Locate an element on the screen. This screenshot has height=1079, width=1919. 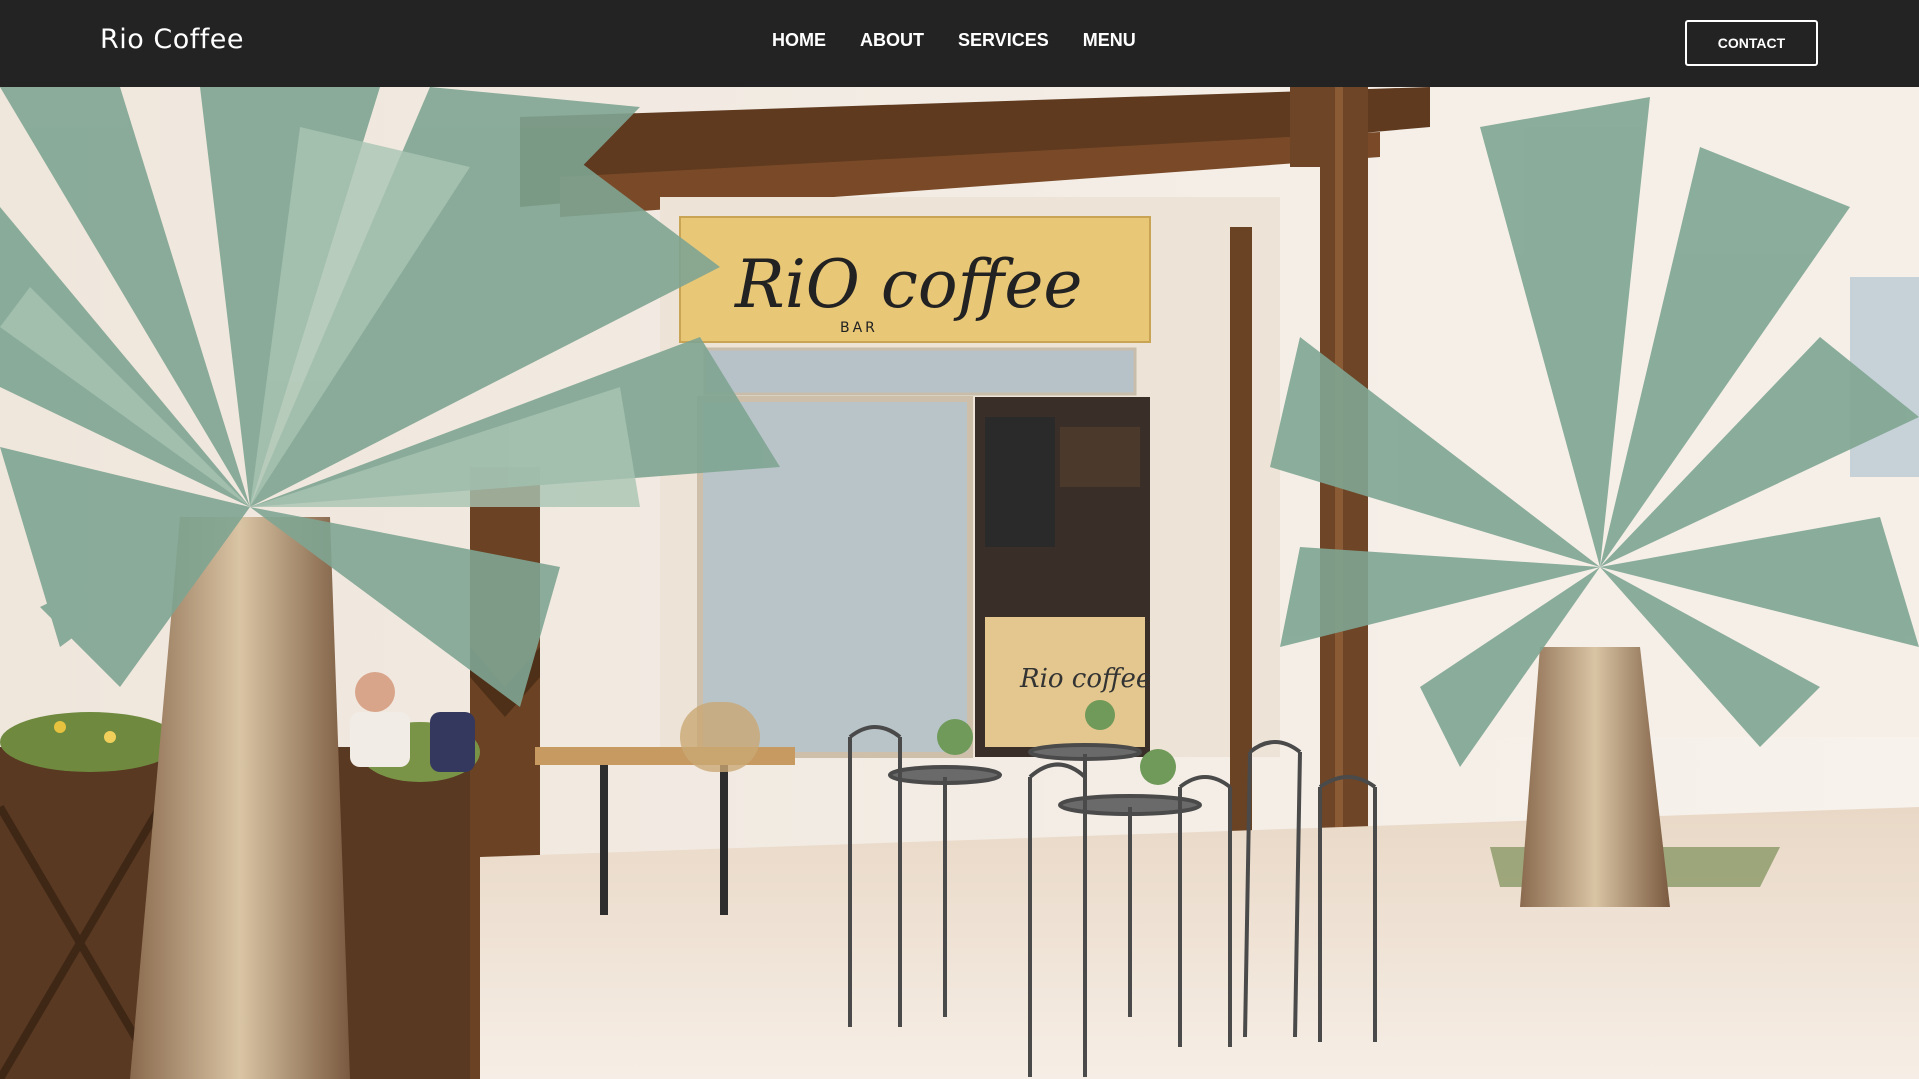
flower-bush is located at coordinates (90, 742).